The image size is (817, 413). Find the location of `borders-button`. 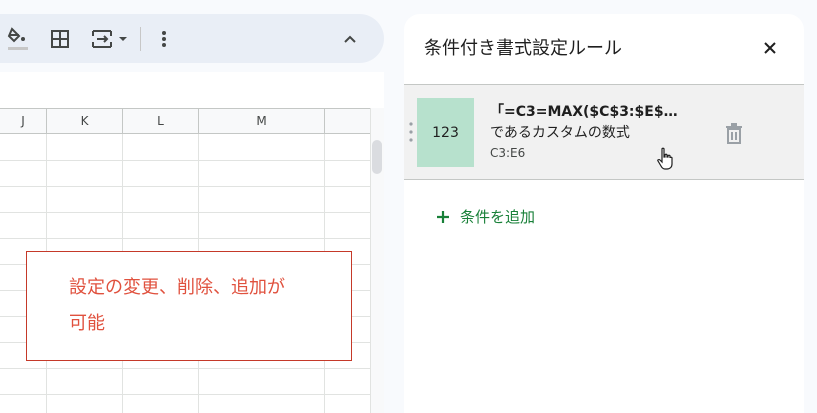

borders-button is located at coordinates (60, 39).